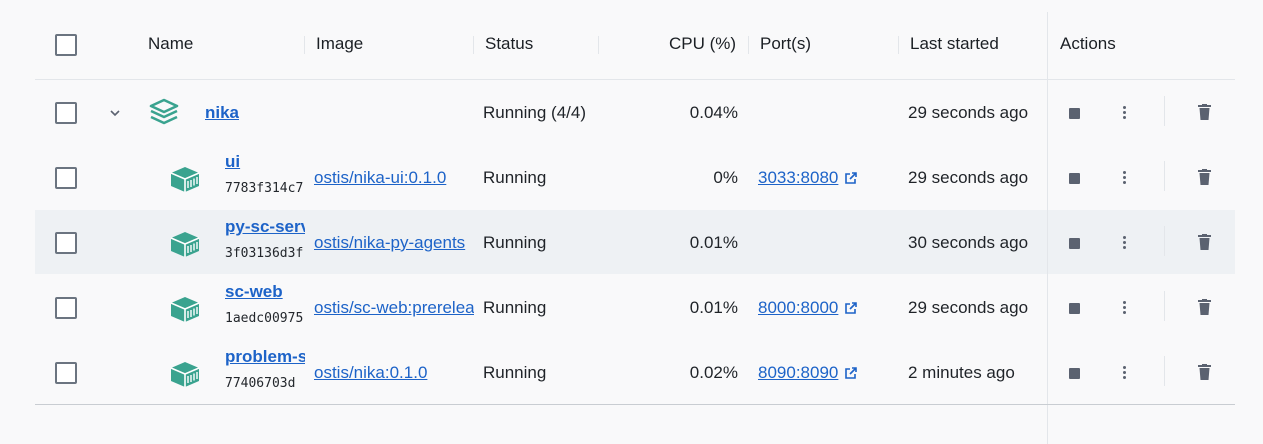 This screenshot has height=444, width=1263. Describe the element at coordinates (713, 372) in the screenshot. I see `container-cpu: 0.02%` at that location.